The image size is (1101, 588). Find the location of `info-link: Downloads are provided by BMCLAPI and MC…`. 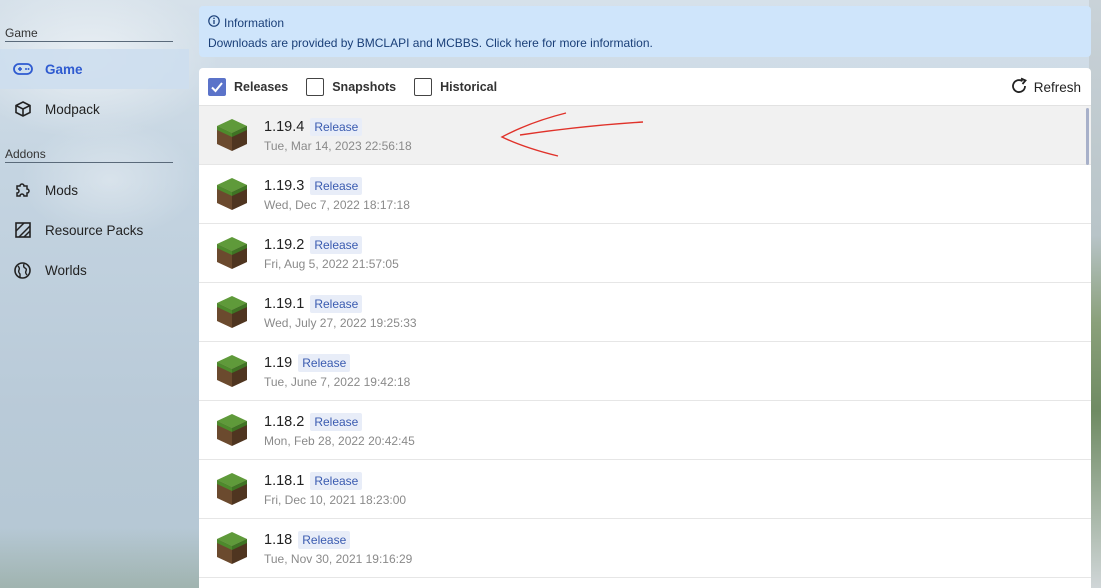

info-link: Downloads are provided by BMCLAPI and MC… is located at coordinates (645, 43).